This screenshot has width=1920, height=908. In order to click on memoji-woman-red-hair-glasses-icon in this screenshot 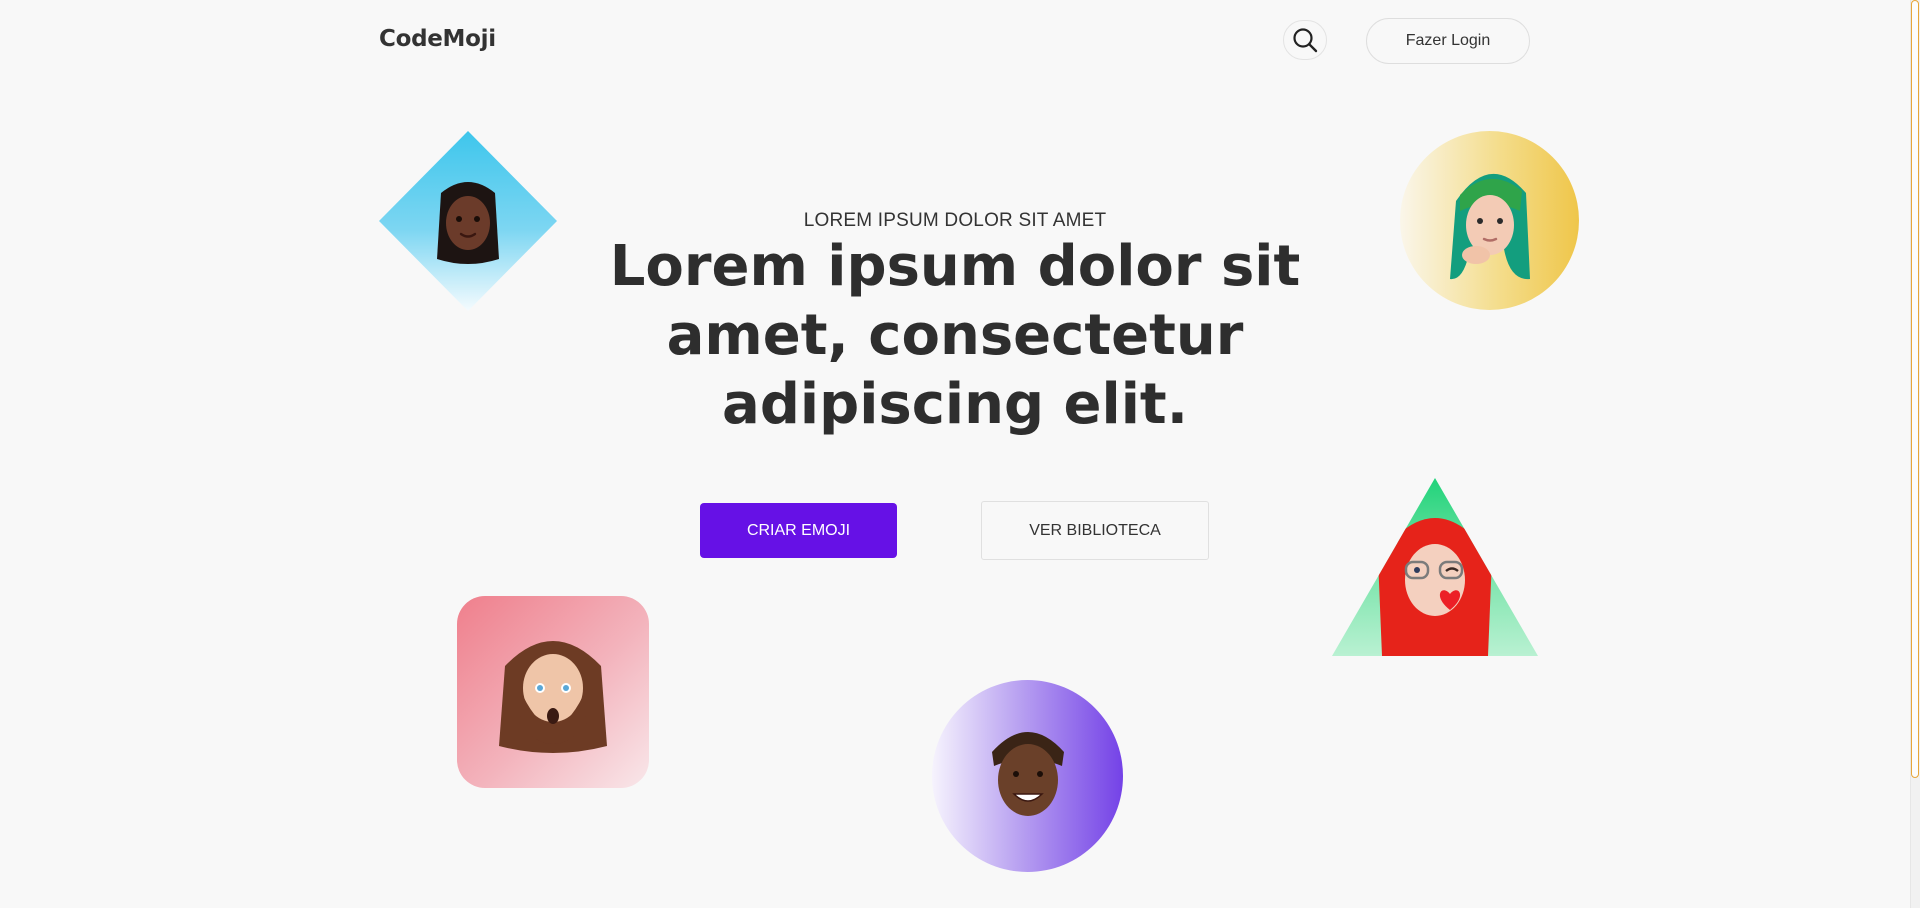, I will do `click(1435, 587)`.